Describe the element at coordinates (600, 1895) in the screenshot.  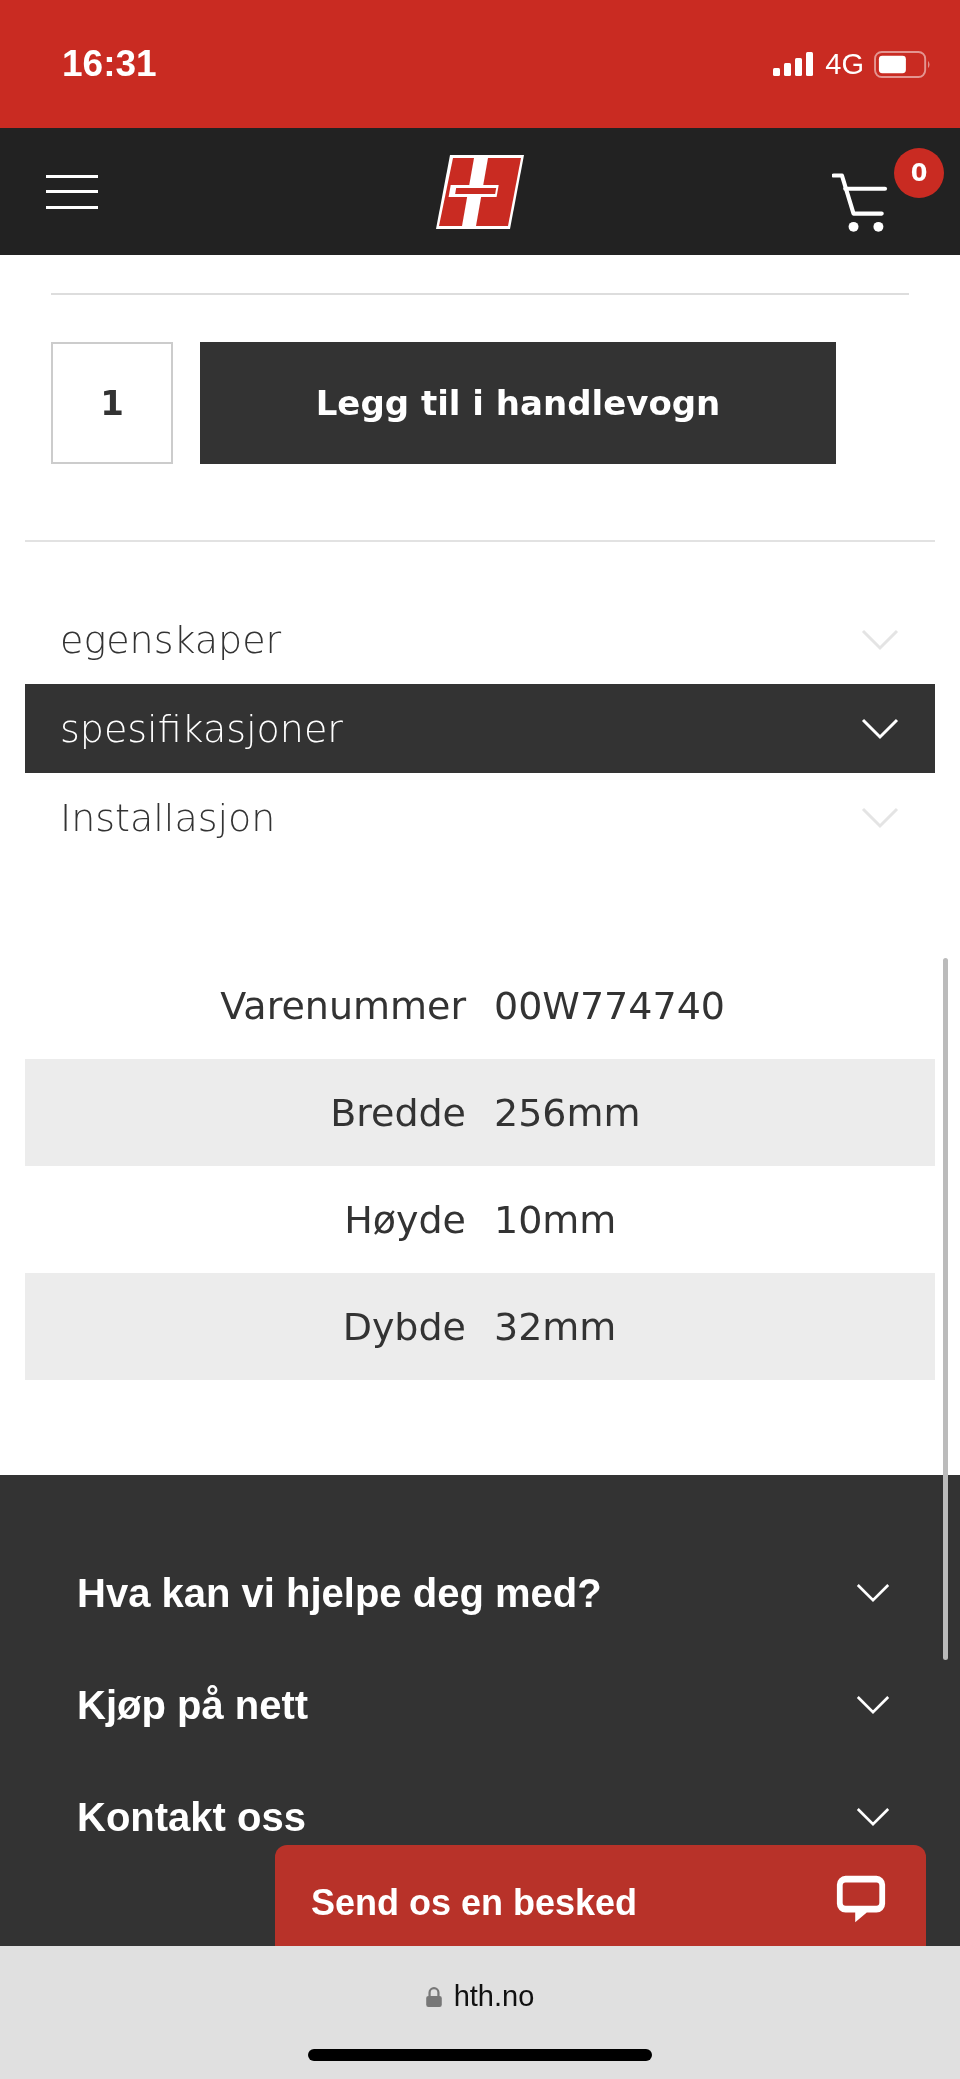
I see `chat-button: Send os en besked` at that location.